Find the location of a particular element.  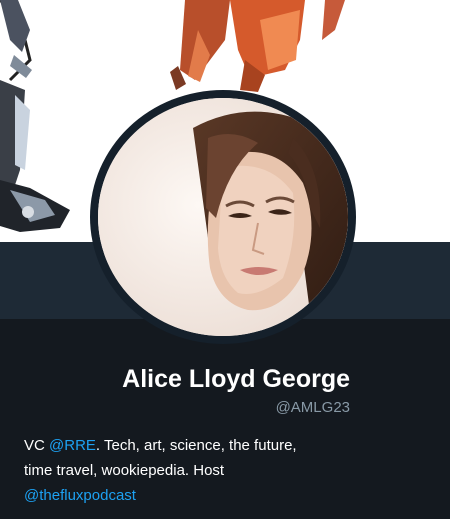

profile-handle: @AMLG23 is located at coordinates (313, 408).